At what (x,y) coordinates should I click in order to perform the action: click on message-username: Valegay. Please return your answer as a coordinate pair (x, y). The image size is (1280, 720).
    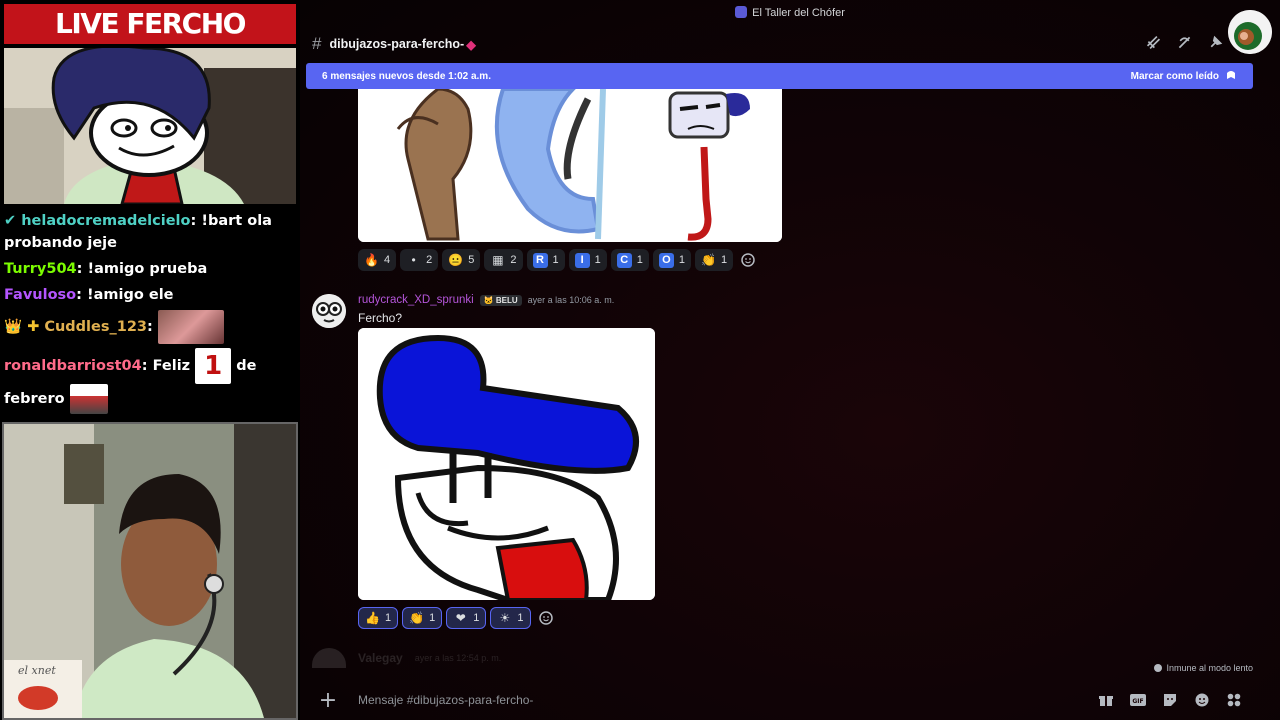
    Looking at the image, I should click on (380, 658).